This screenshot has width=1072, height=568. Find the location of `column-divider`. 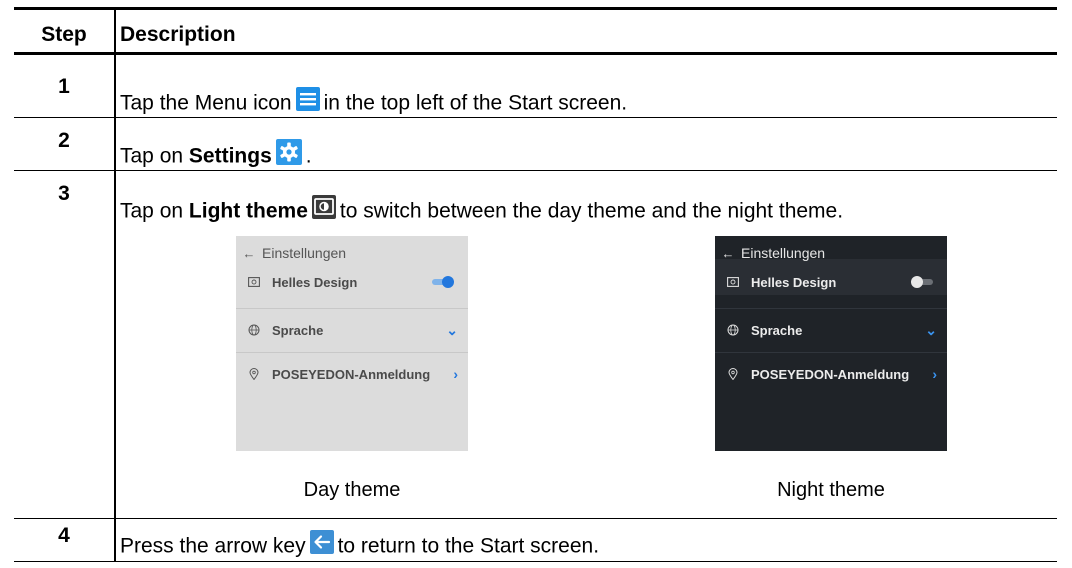

column-divider is located at coordinates (115, 284).